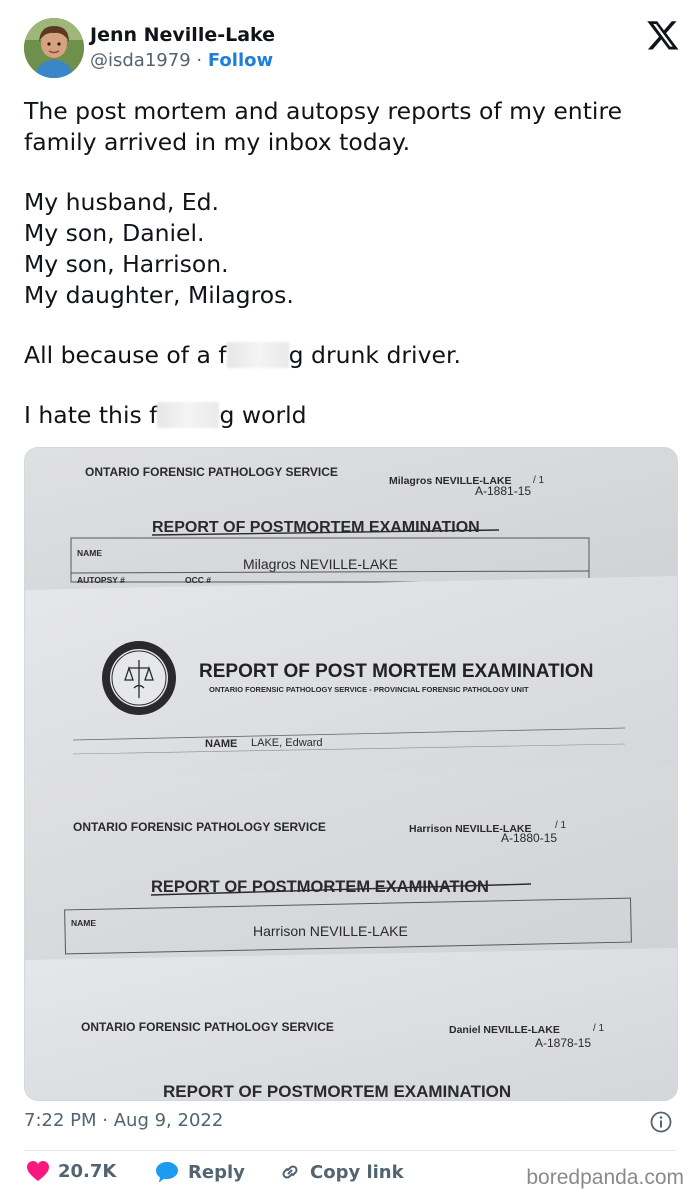 The width and height of the screenshot is (700, 1202). I want to click on author-name: Jenn Neville-Lake, so click(182, 35).